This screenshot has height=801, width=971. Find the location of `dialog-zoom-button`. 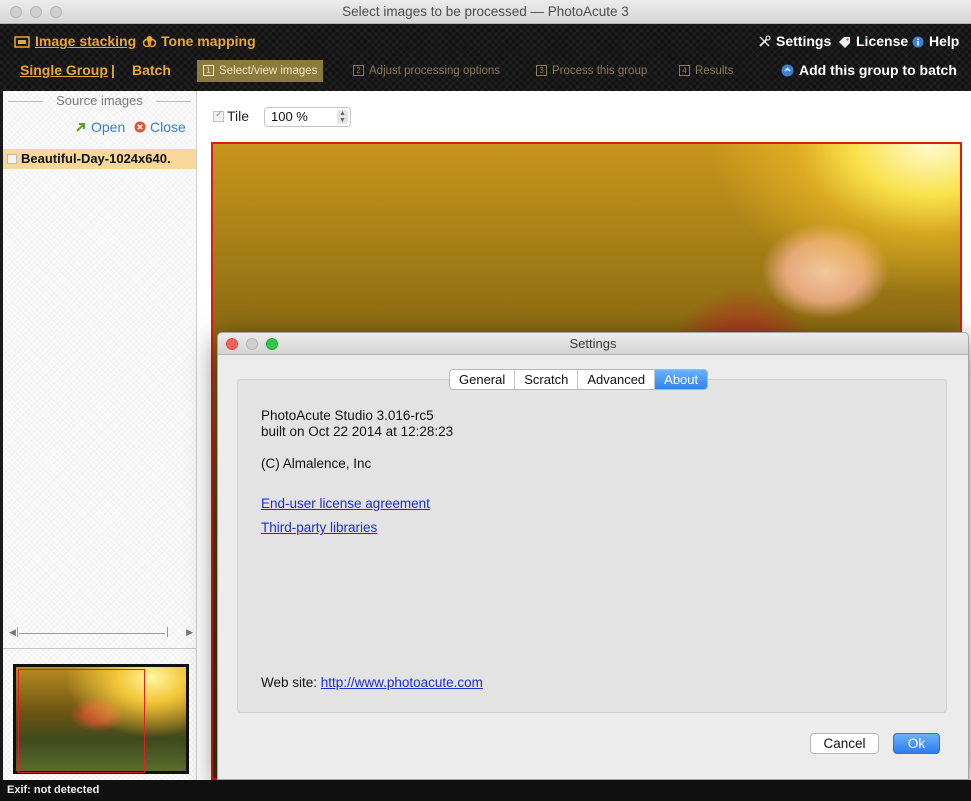

dialog-zoom-button is located at coordinates (272, 344).